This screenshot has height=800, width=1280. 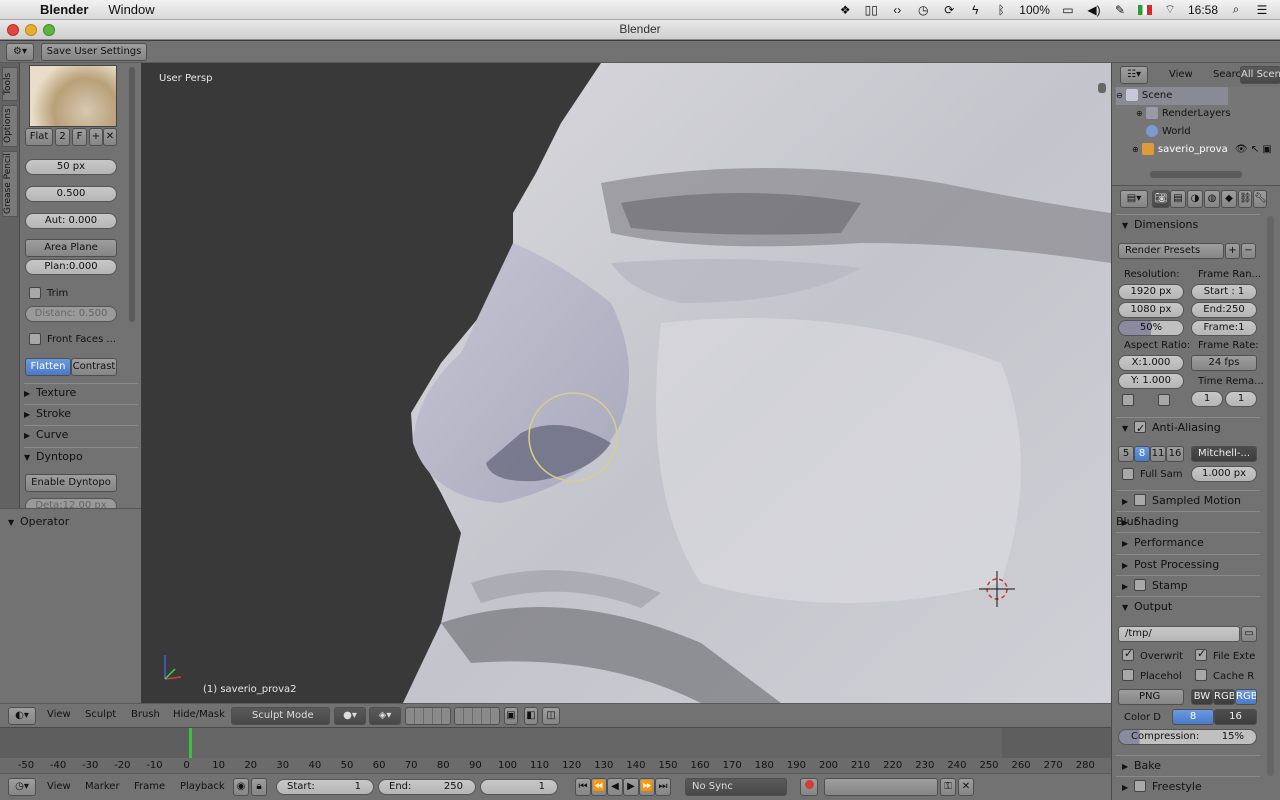 I want to click on freestyle-panel: ▶ Freestyle, so click(x=1188, y=786).